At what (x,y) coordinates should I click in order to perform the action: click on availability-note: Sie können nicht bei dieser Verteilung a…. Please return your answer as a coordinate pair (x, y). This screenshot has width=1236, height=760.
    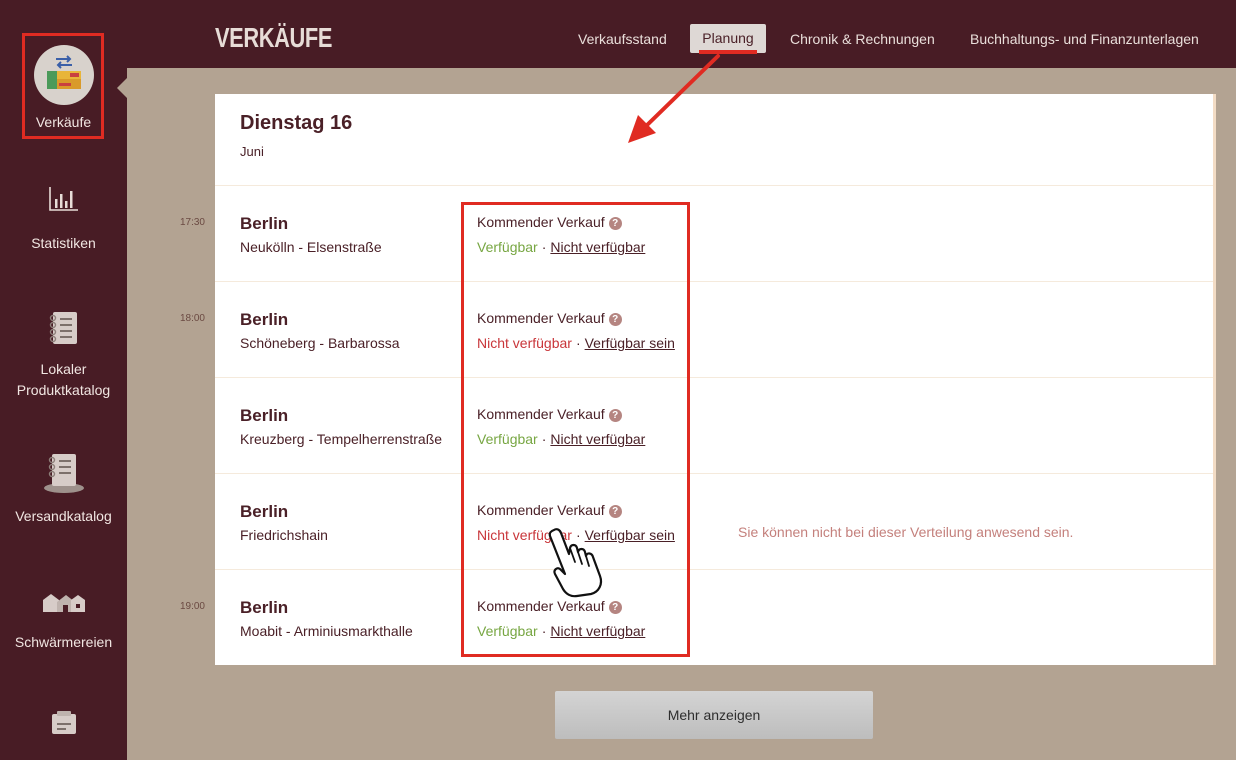
    Looking at the image, I should click on (906, 532).